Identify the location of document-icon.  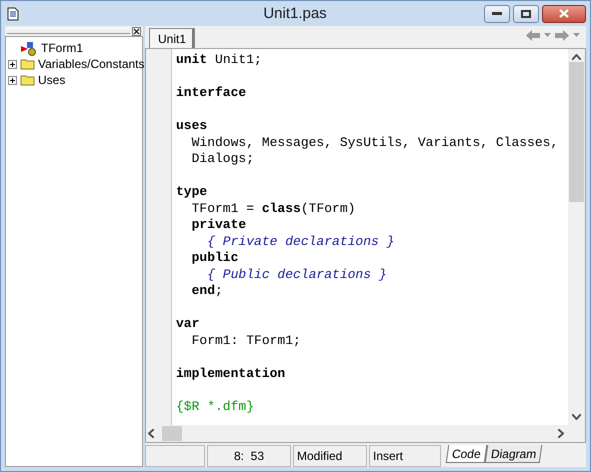
(13, 13).